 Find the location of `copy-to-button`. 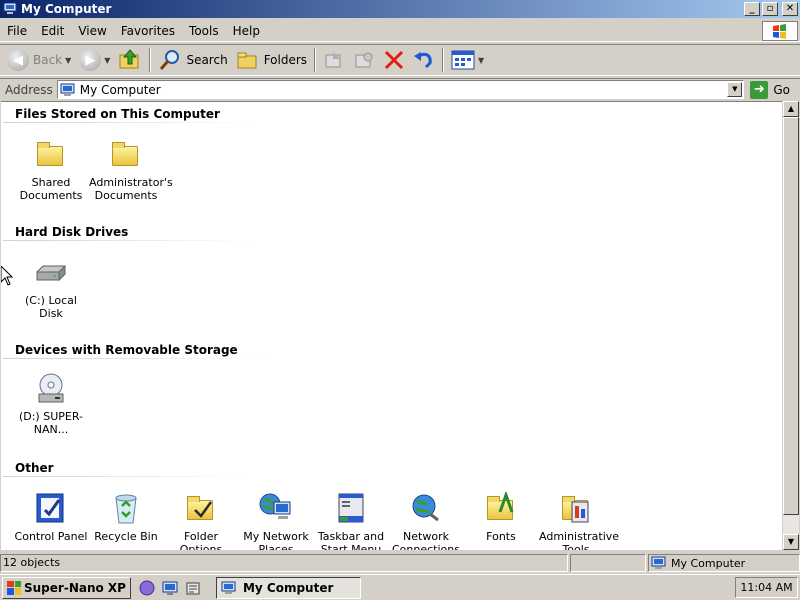

copy-to-button is located at coordinates (364, 60).